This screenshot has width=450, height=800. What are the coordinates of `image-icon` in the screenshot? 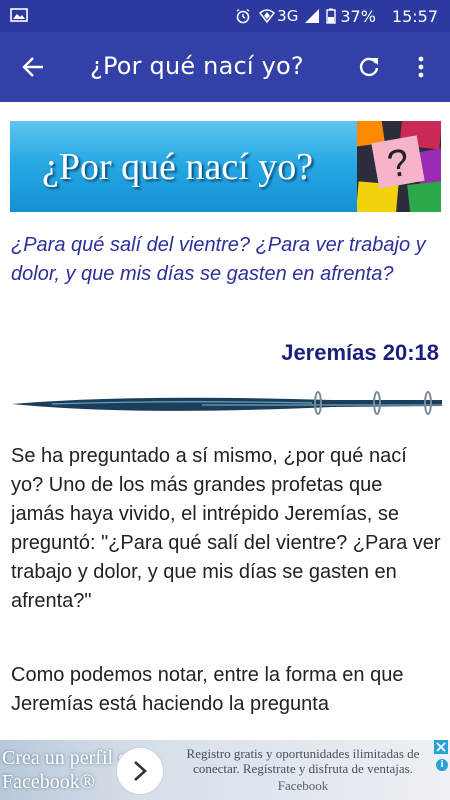 It's located at (19, 15).